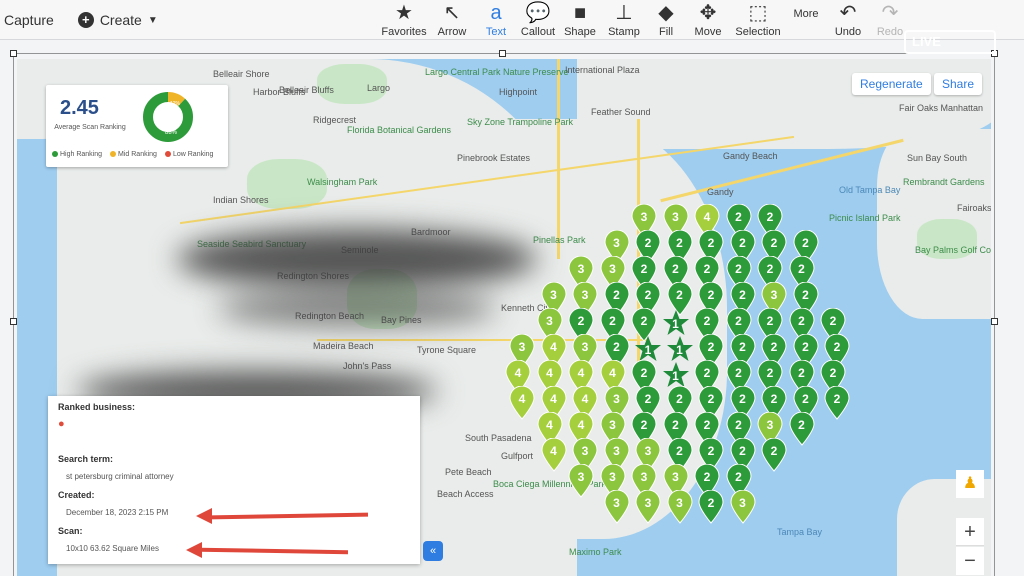 Image resolution: width=1024 pixels, height=576 pixels. Describe the element at coordinates (137, 154) in the screenshot. I see `legend-label: Mid Ranking` at that location.